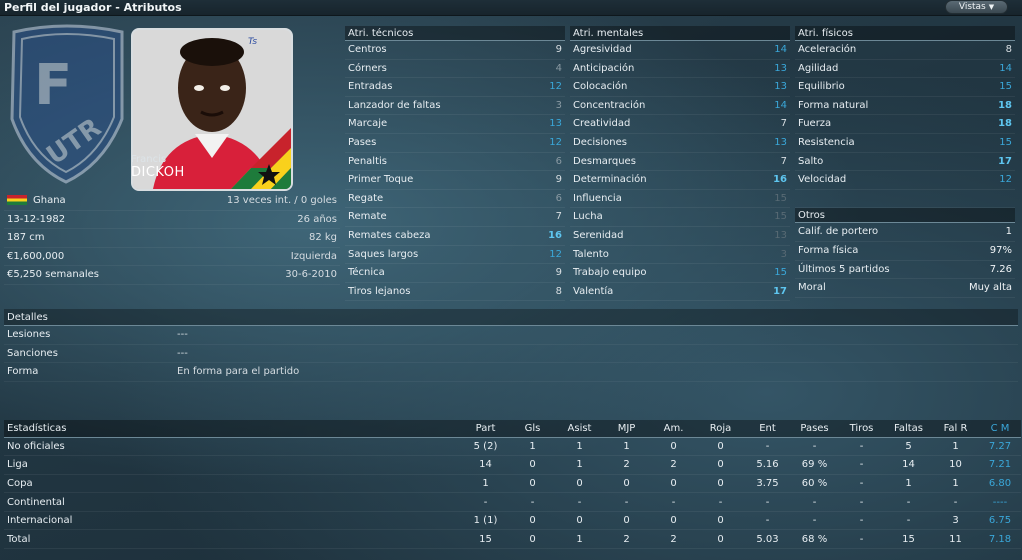 The image size is (1022, 560). I want to click on stats-header-ent: Ent, so click(767, 429).